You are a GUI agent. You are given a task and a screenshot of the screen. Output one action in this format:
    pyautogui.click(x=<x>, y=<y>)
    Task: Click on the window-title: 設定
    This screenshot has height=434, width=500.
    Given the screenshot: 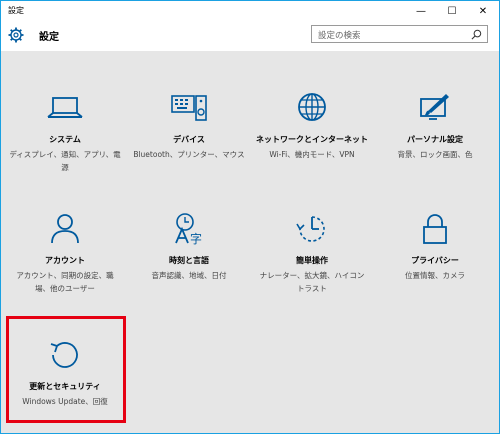 What is the action you would take?
    pyautogui.click(x=16, y=10)
    